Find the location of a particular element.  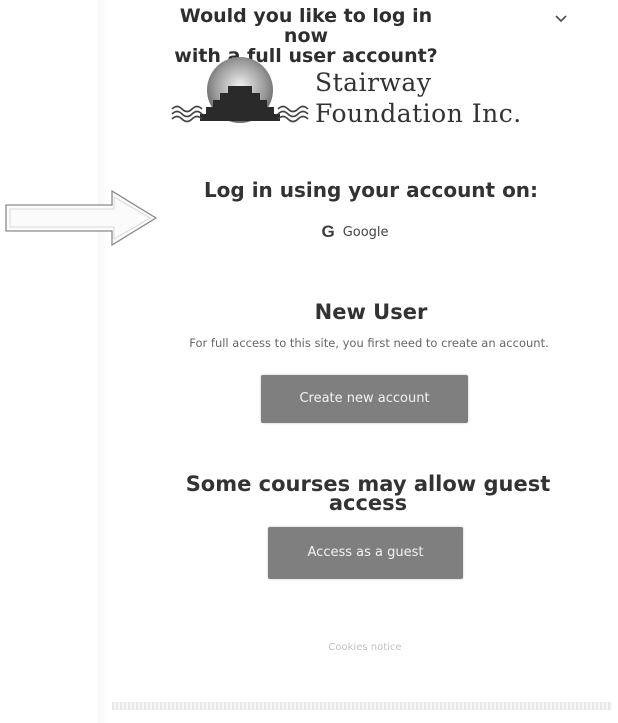

create-account-button: Create new account is located at coordinates (364, 399).